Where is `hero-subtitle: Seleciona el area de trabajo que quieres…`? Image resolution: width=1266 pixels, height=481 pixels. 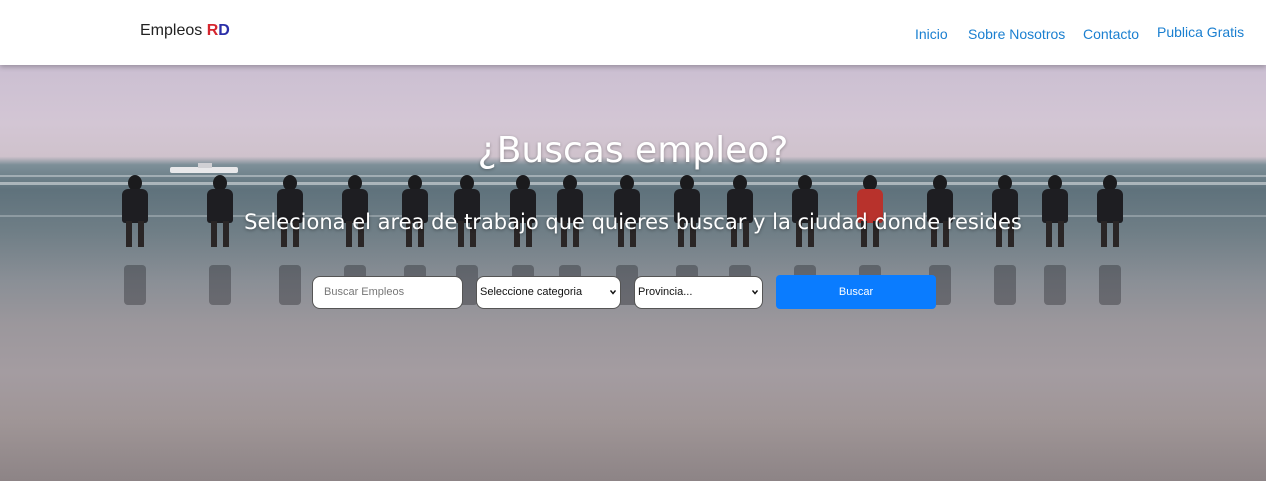
hero-subtitle: Seleciona el area de trabajo que quieres… is located at coordinates (633, 222).